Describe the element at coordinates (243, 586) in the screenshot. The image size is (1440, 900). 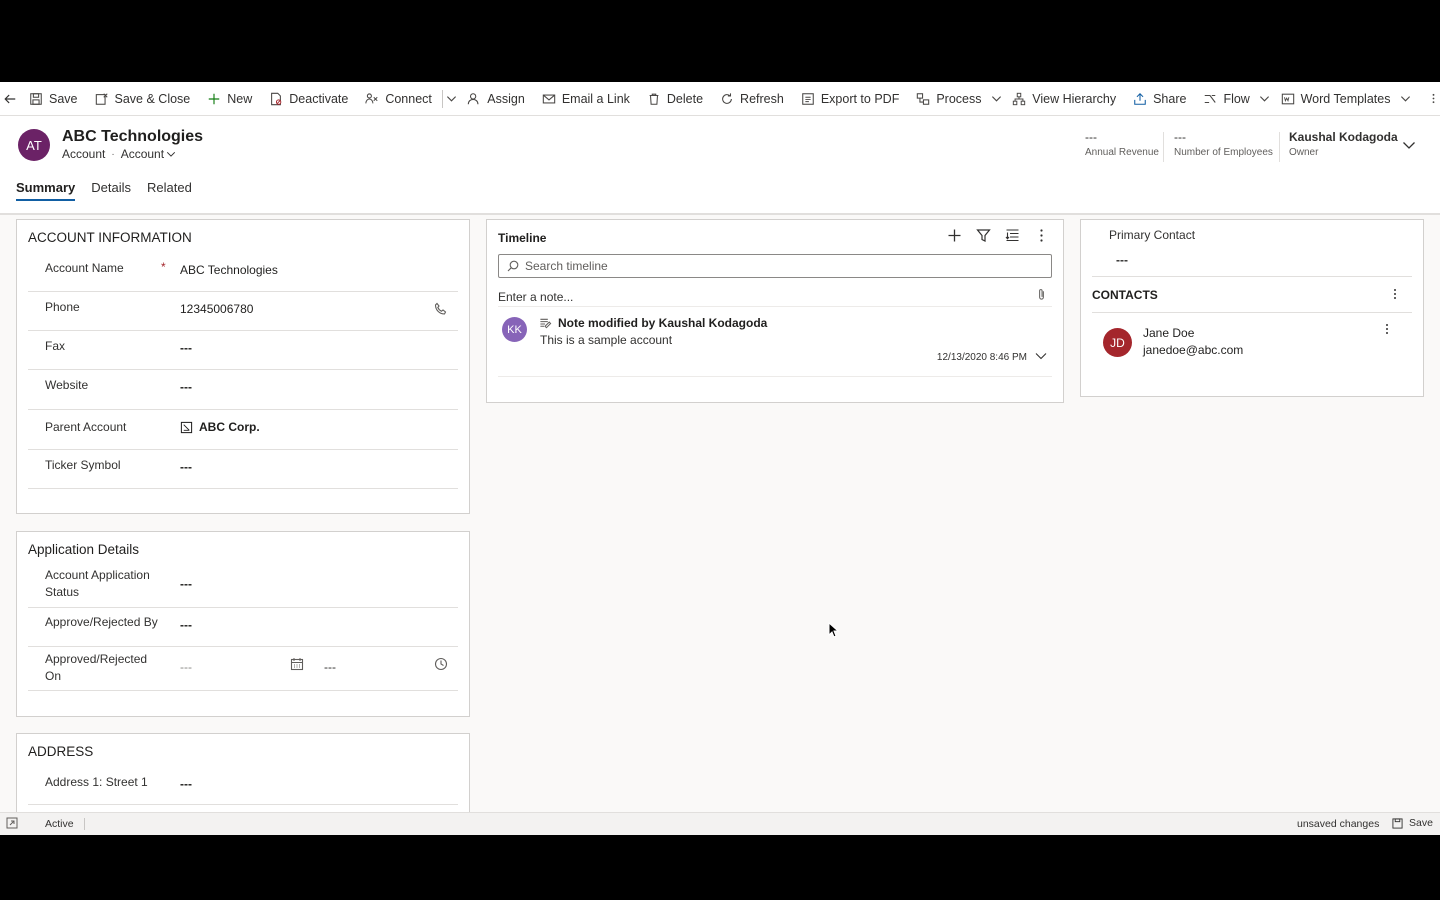
I see `field-application-status: Account Application Status ---` at that location.